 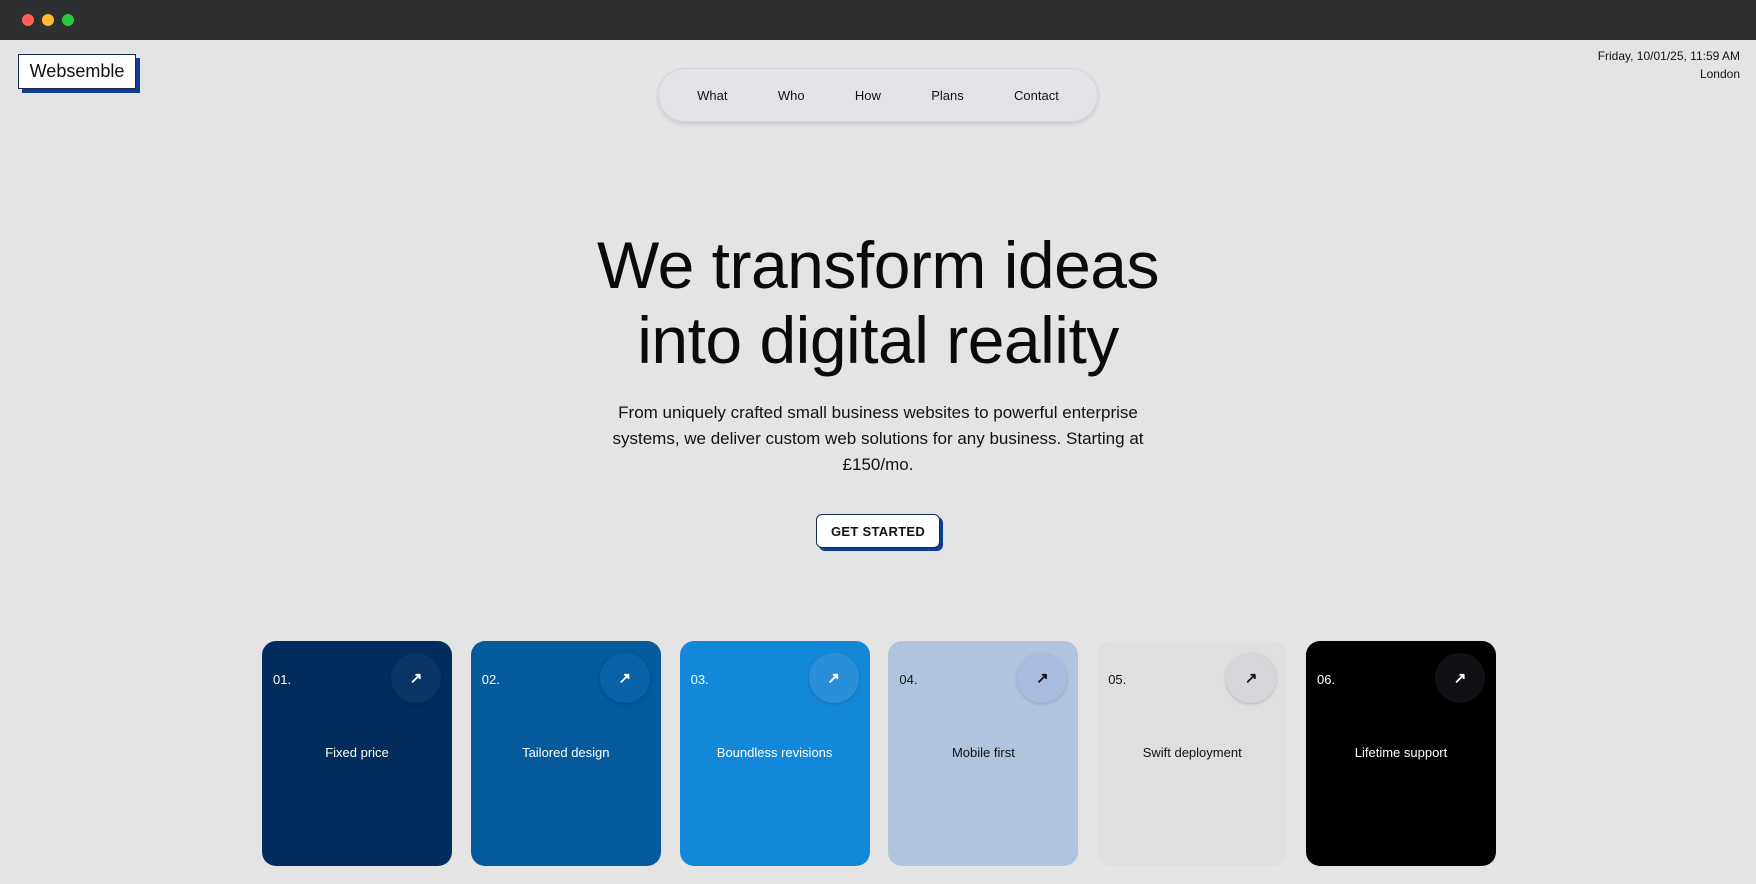 What do you see at coordinates (1117, 679) in the screenshot?
I see `feature-card-number: 05.` at bounding box center [1117, 679].